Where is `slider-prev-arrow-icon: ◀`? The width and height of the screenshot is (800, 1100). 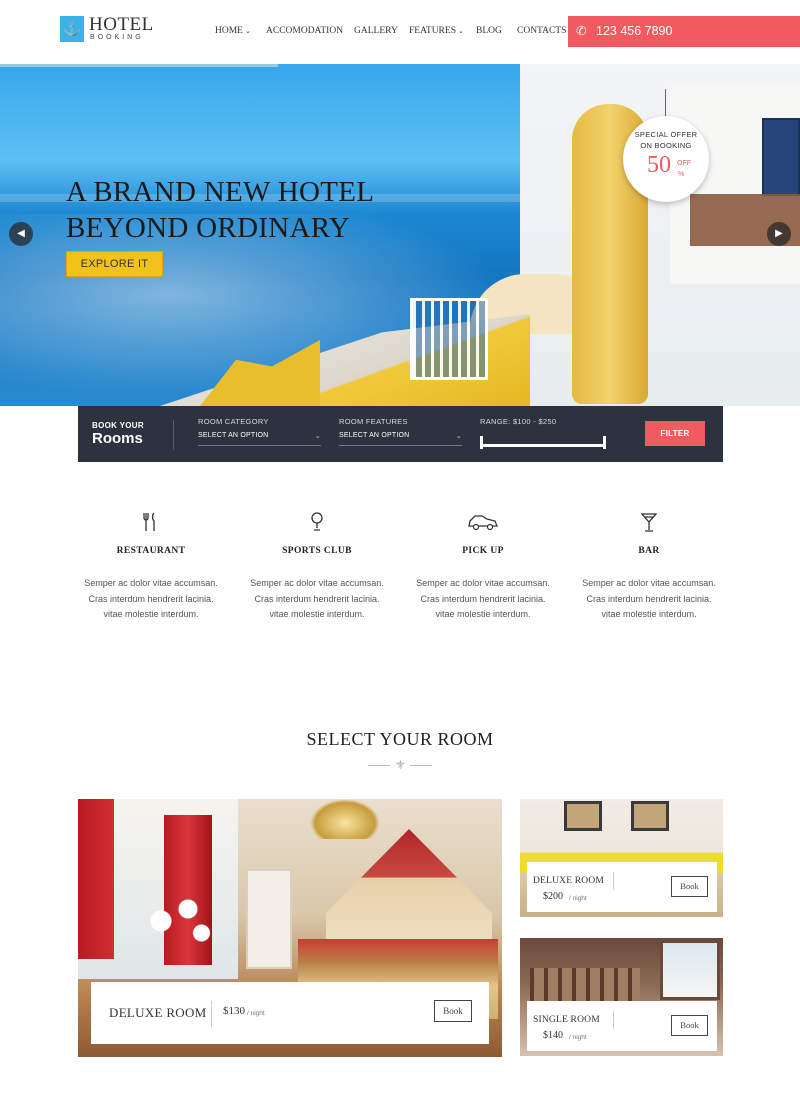
slider-prev-arrow-icon: ◀ is located at coordinates (21, 234).